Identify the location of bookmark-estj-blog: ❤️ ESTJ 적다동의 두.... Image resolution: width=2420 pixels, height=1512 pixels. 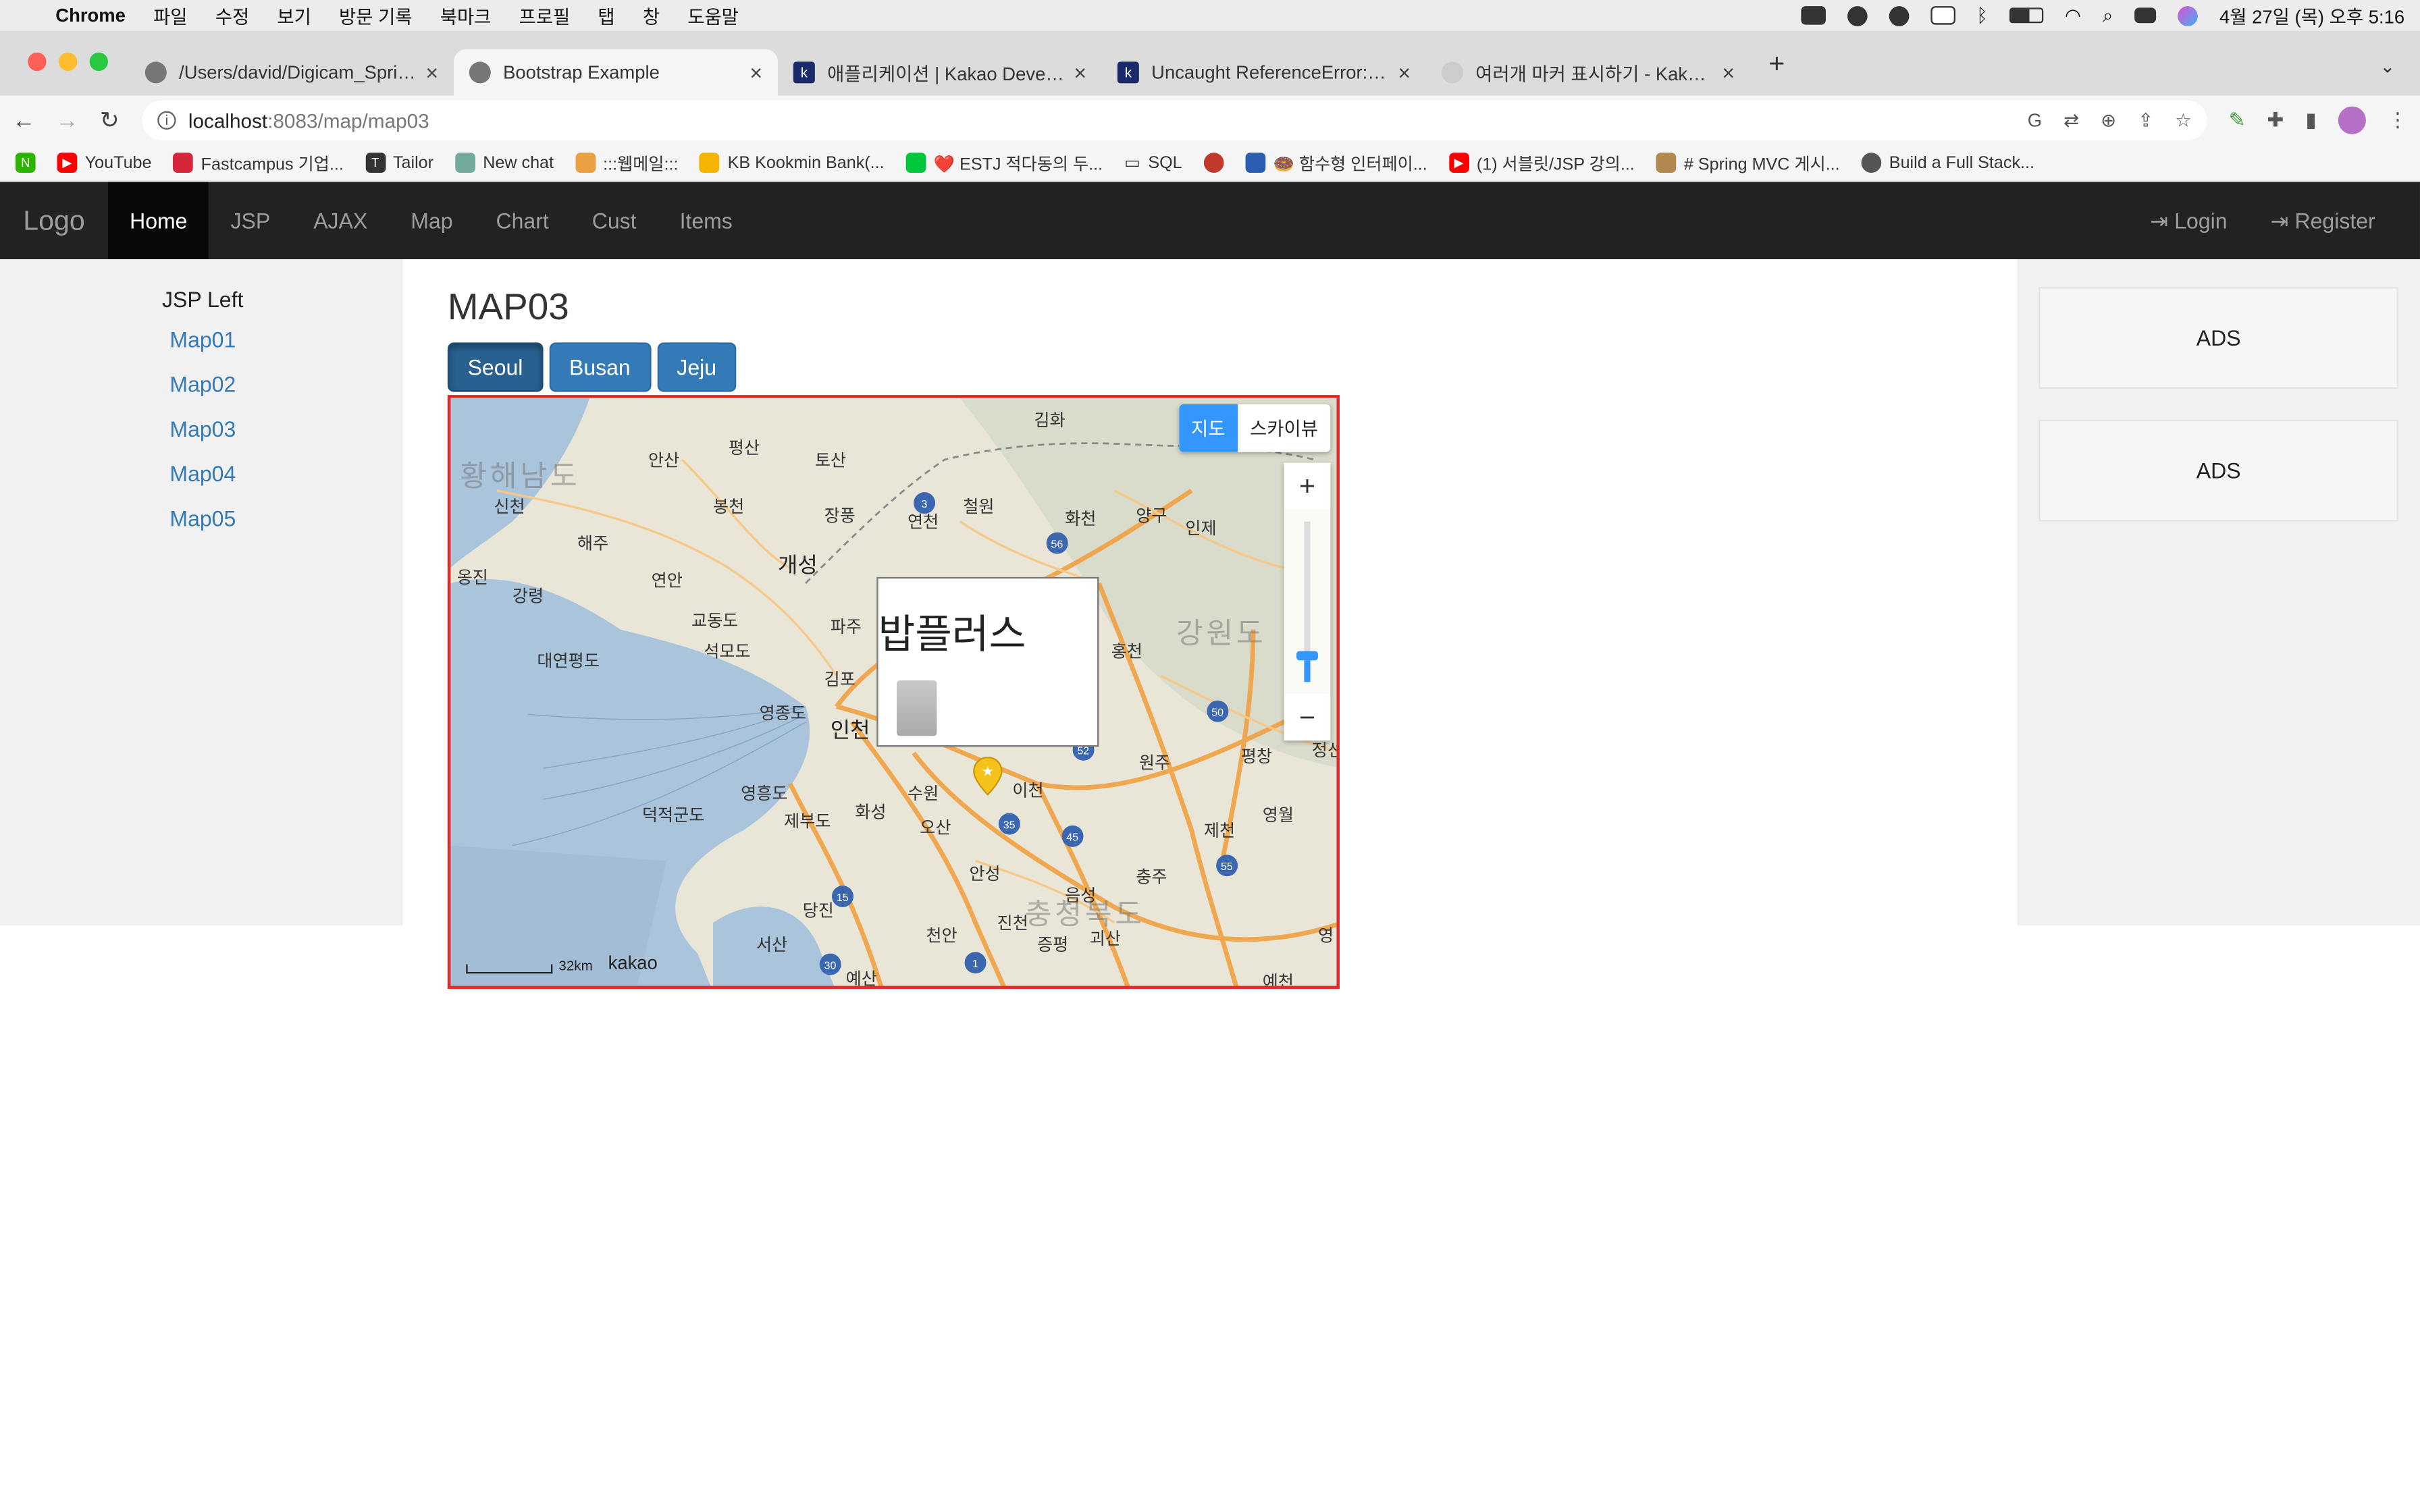
(1004, 163).